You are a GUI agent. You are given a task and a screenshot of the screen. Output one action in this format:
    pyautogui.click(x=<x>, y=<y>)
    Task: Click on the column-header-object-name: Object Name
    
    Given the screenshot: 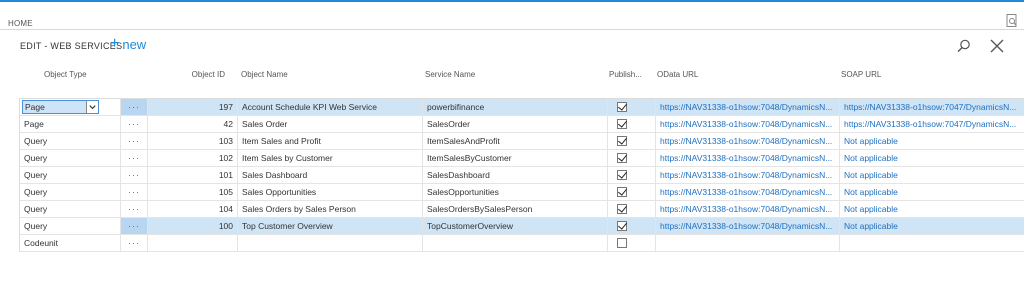 What is the action you would take?
    pyautogui.click(x=264, y=78)
    